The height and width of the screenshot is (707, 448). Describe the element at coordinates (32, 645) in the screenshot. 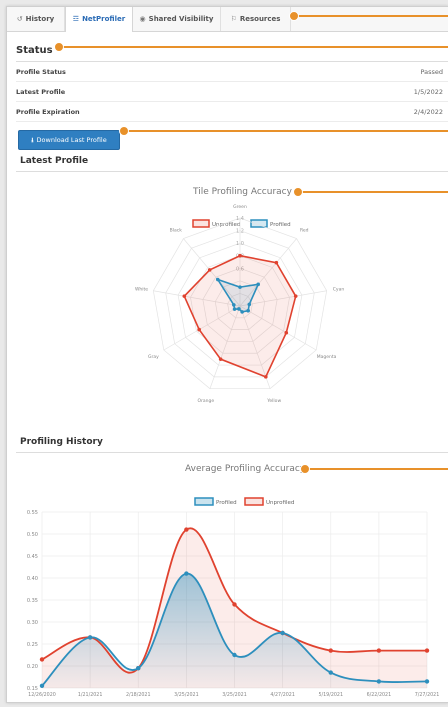

I see `y-tick-label: 0.25` at that location.